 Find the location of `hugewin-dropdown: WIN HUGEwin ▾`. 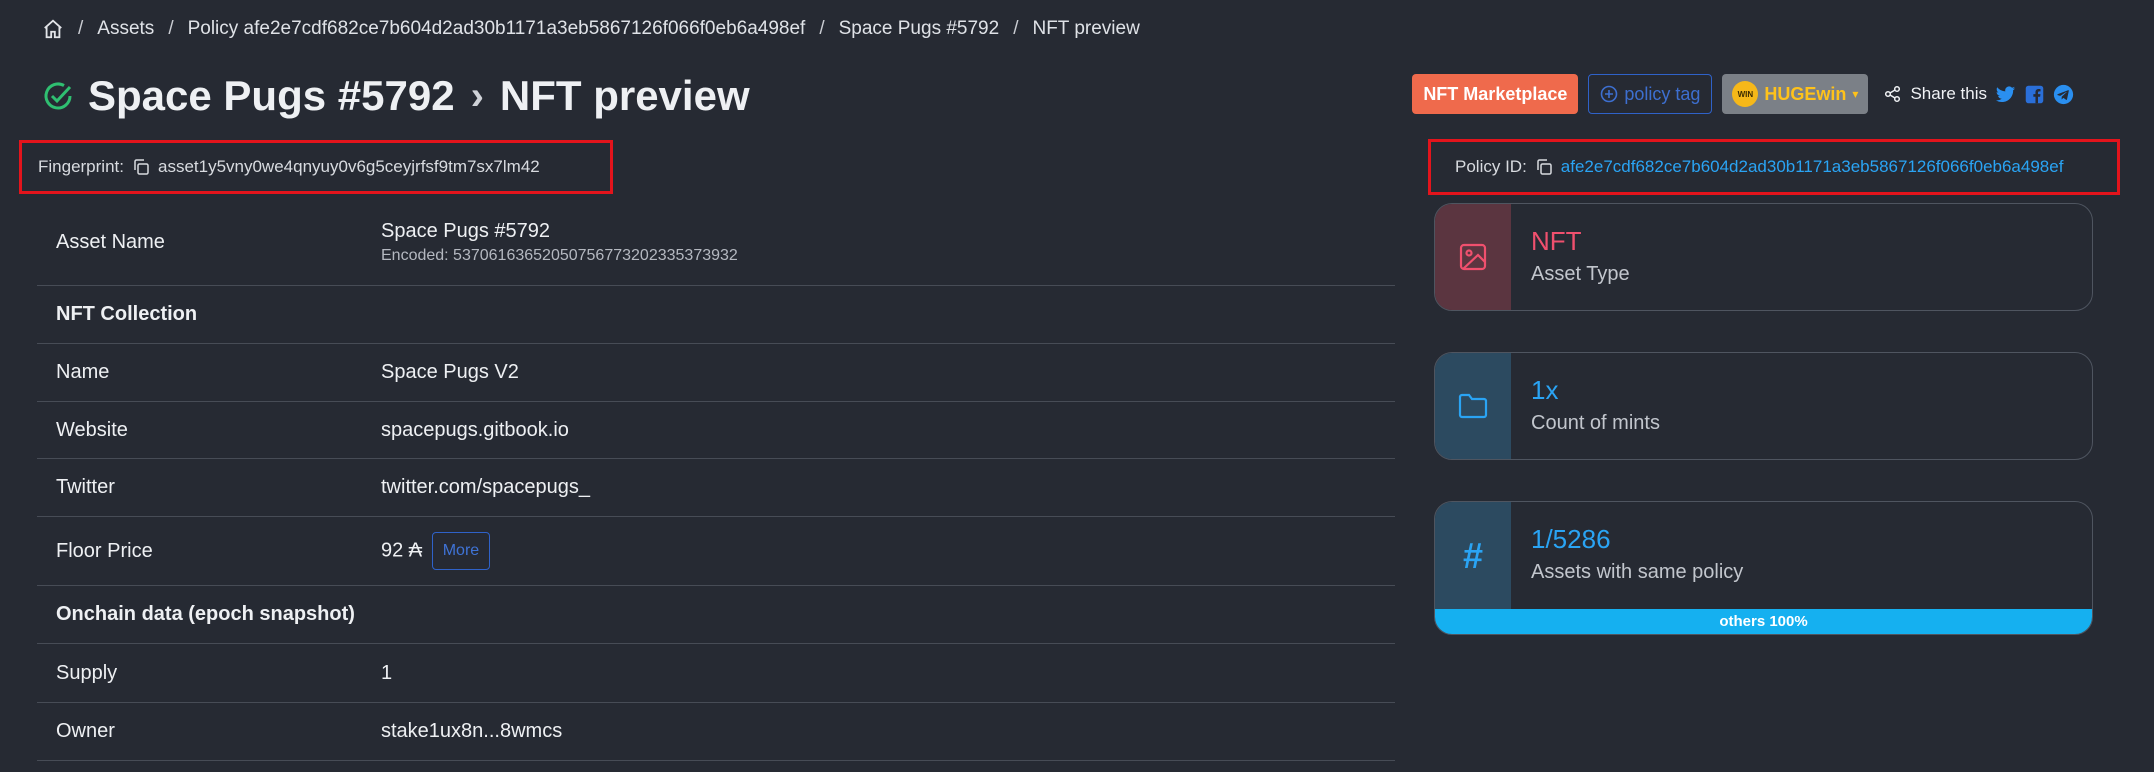

hugewin-dropdown: WIN HUGEwin ▾ is located at coordinates (1795, 94).